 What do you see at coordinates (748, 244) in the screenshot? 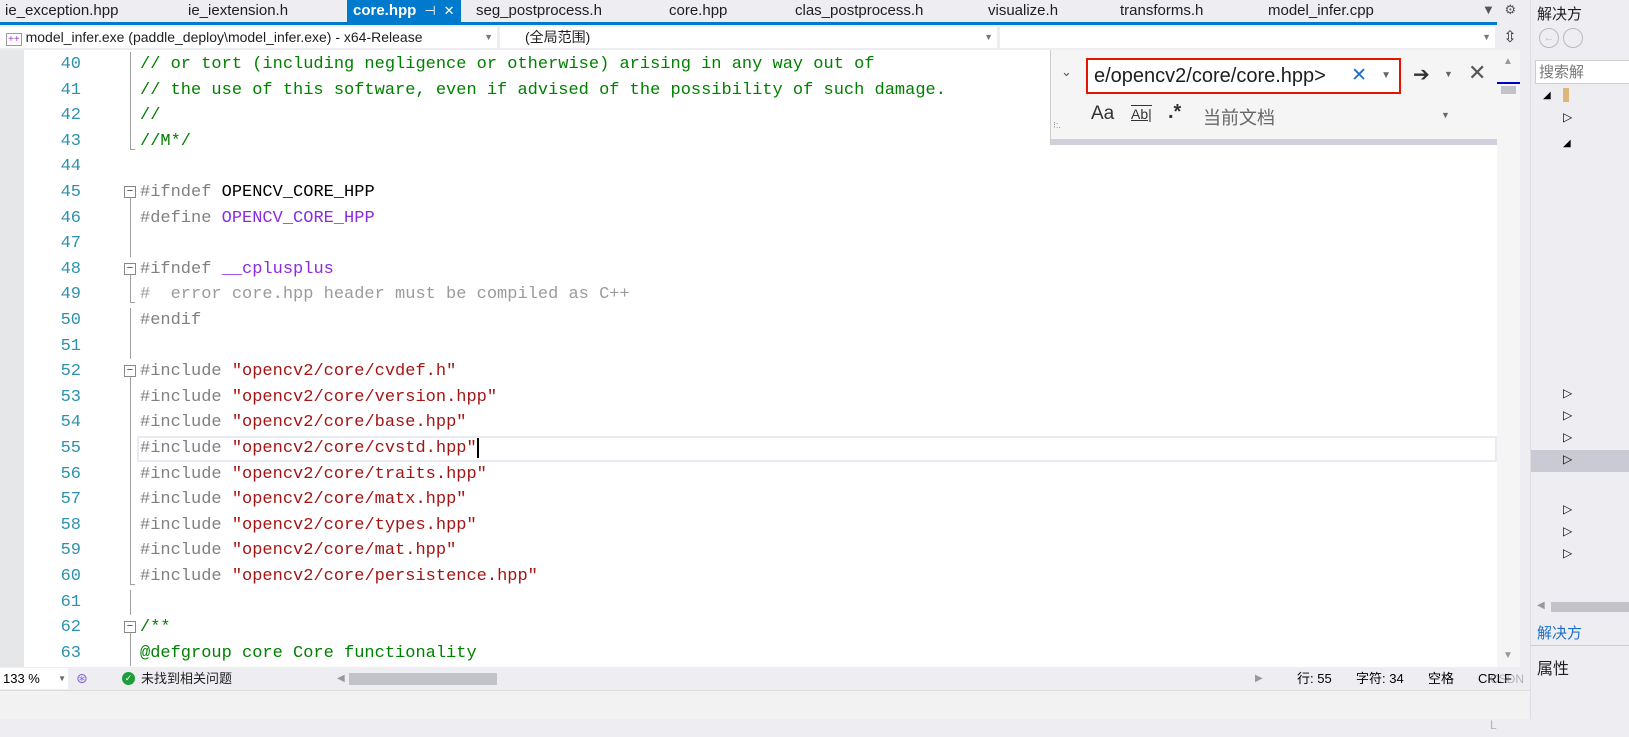
I see `code-line: 47` at bounding box center [748, 244].